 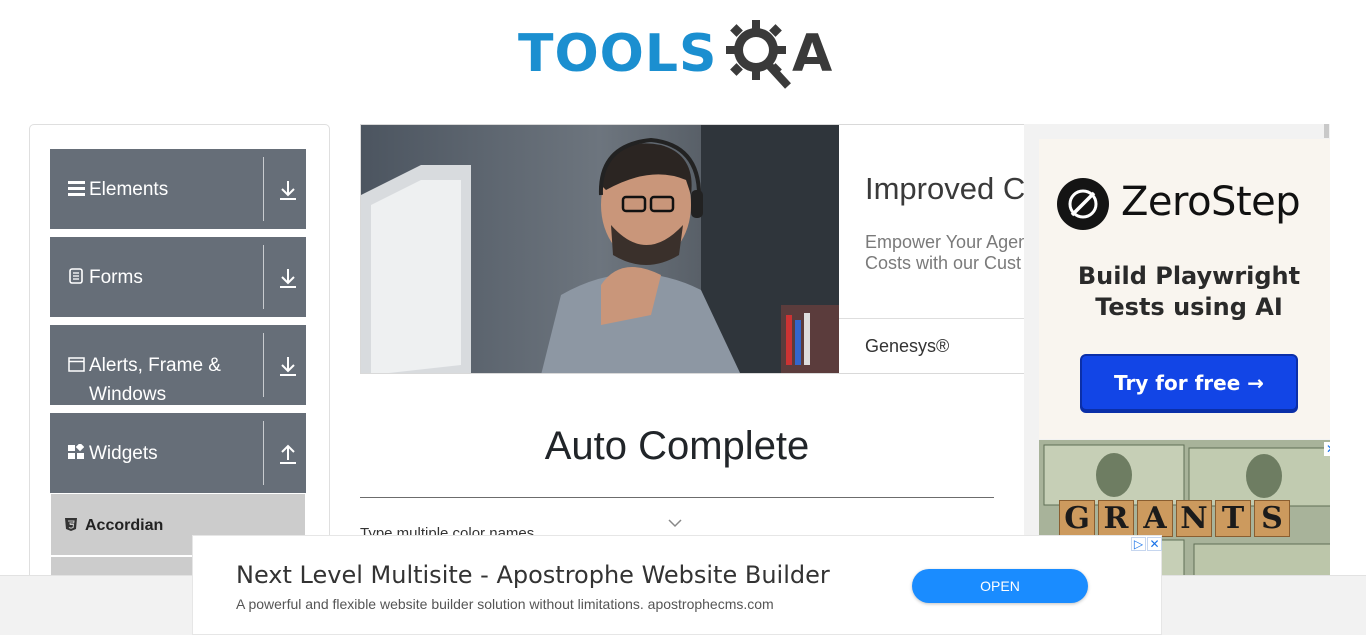 I want to click on sidebar-group-alerts: Alerts, Frame & Windows, so click(x=178, y=365).